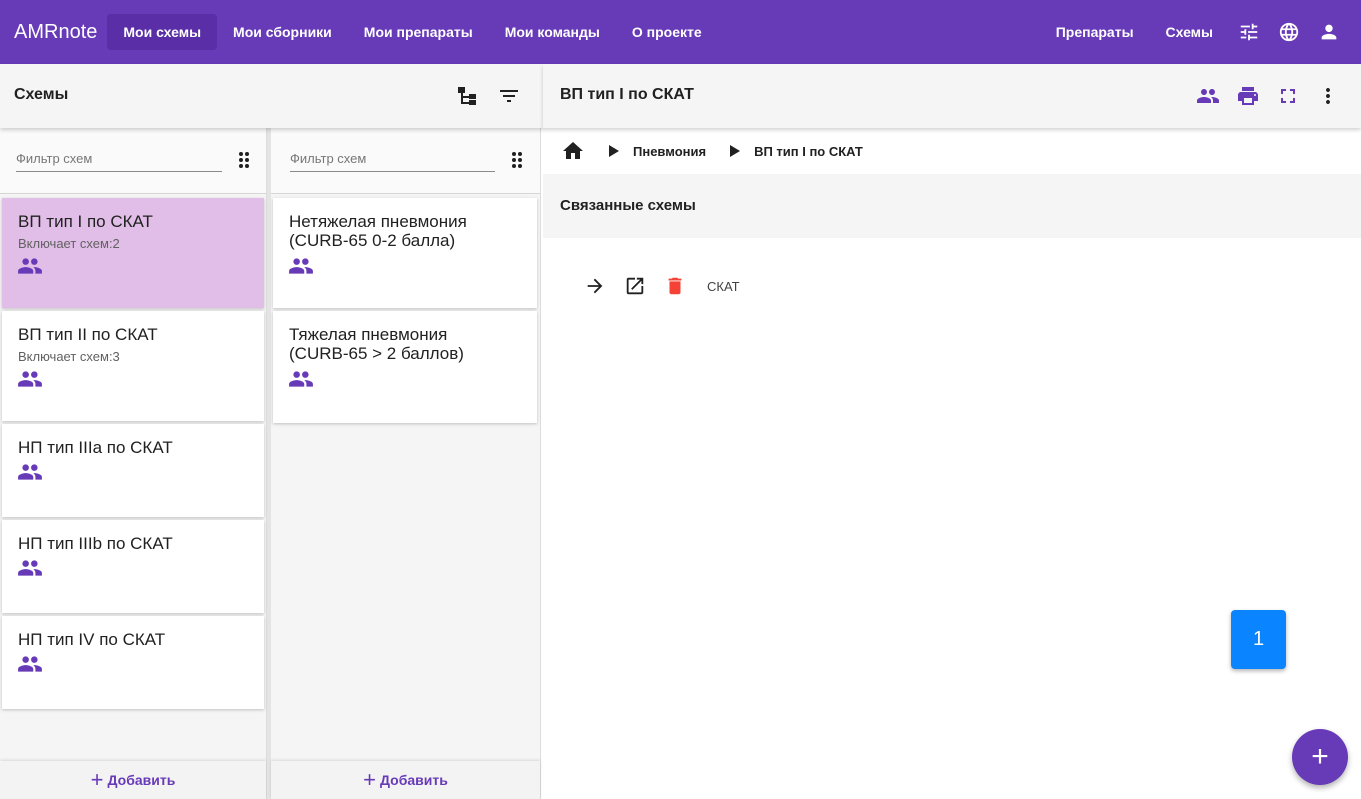 The height and width of the screenshot is (799, 1361). What do you see at coordinates (573, 151) in the screenshot?
I see `home-icon` at bounding box center [573, 151].